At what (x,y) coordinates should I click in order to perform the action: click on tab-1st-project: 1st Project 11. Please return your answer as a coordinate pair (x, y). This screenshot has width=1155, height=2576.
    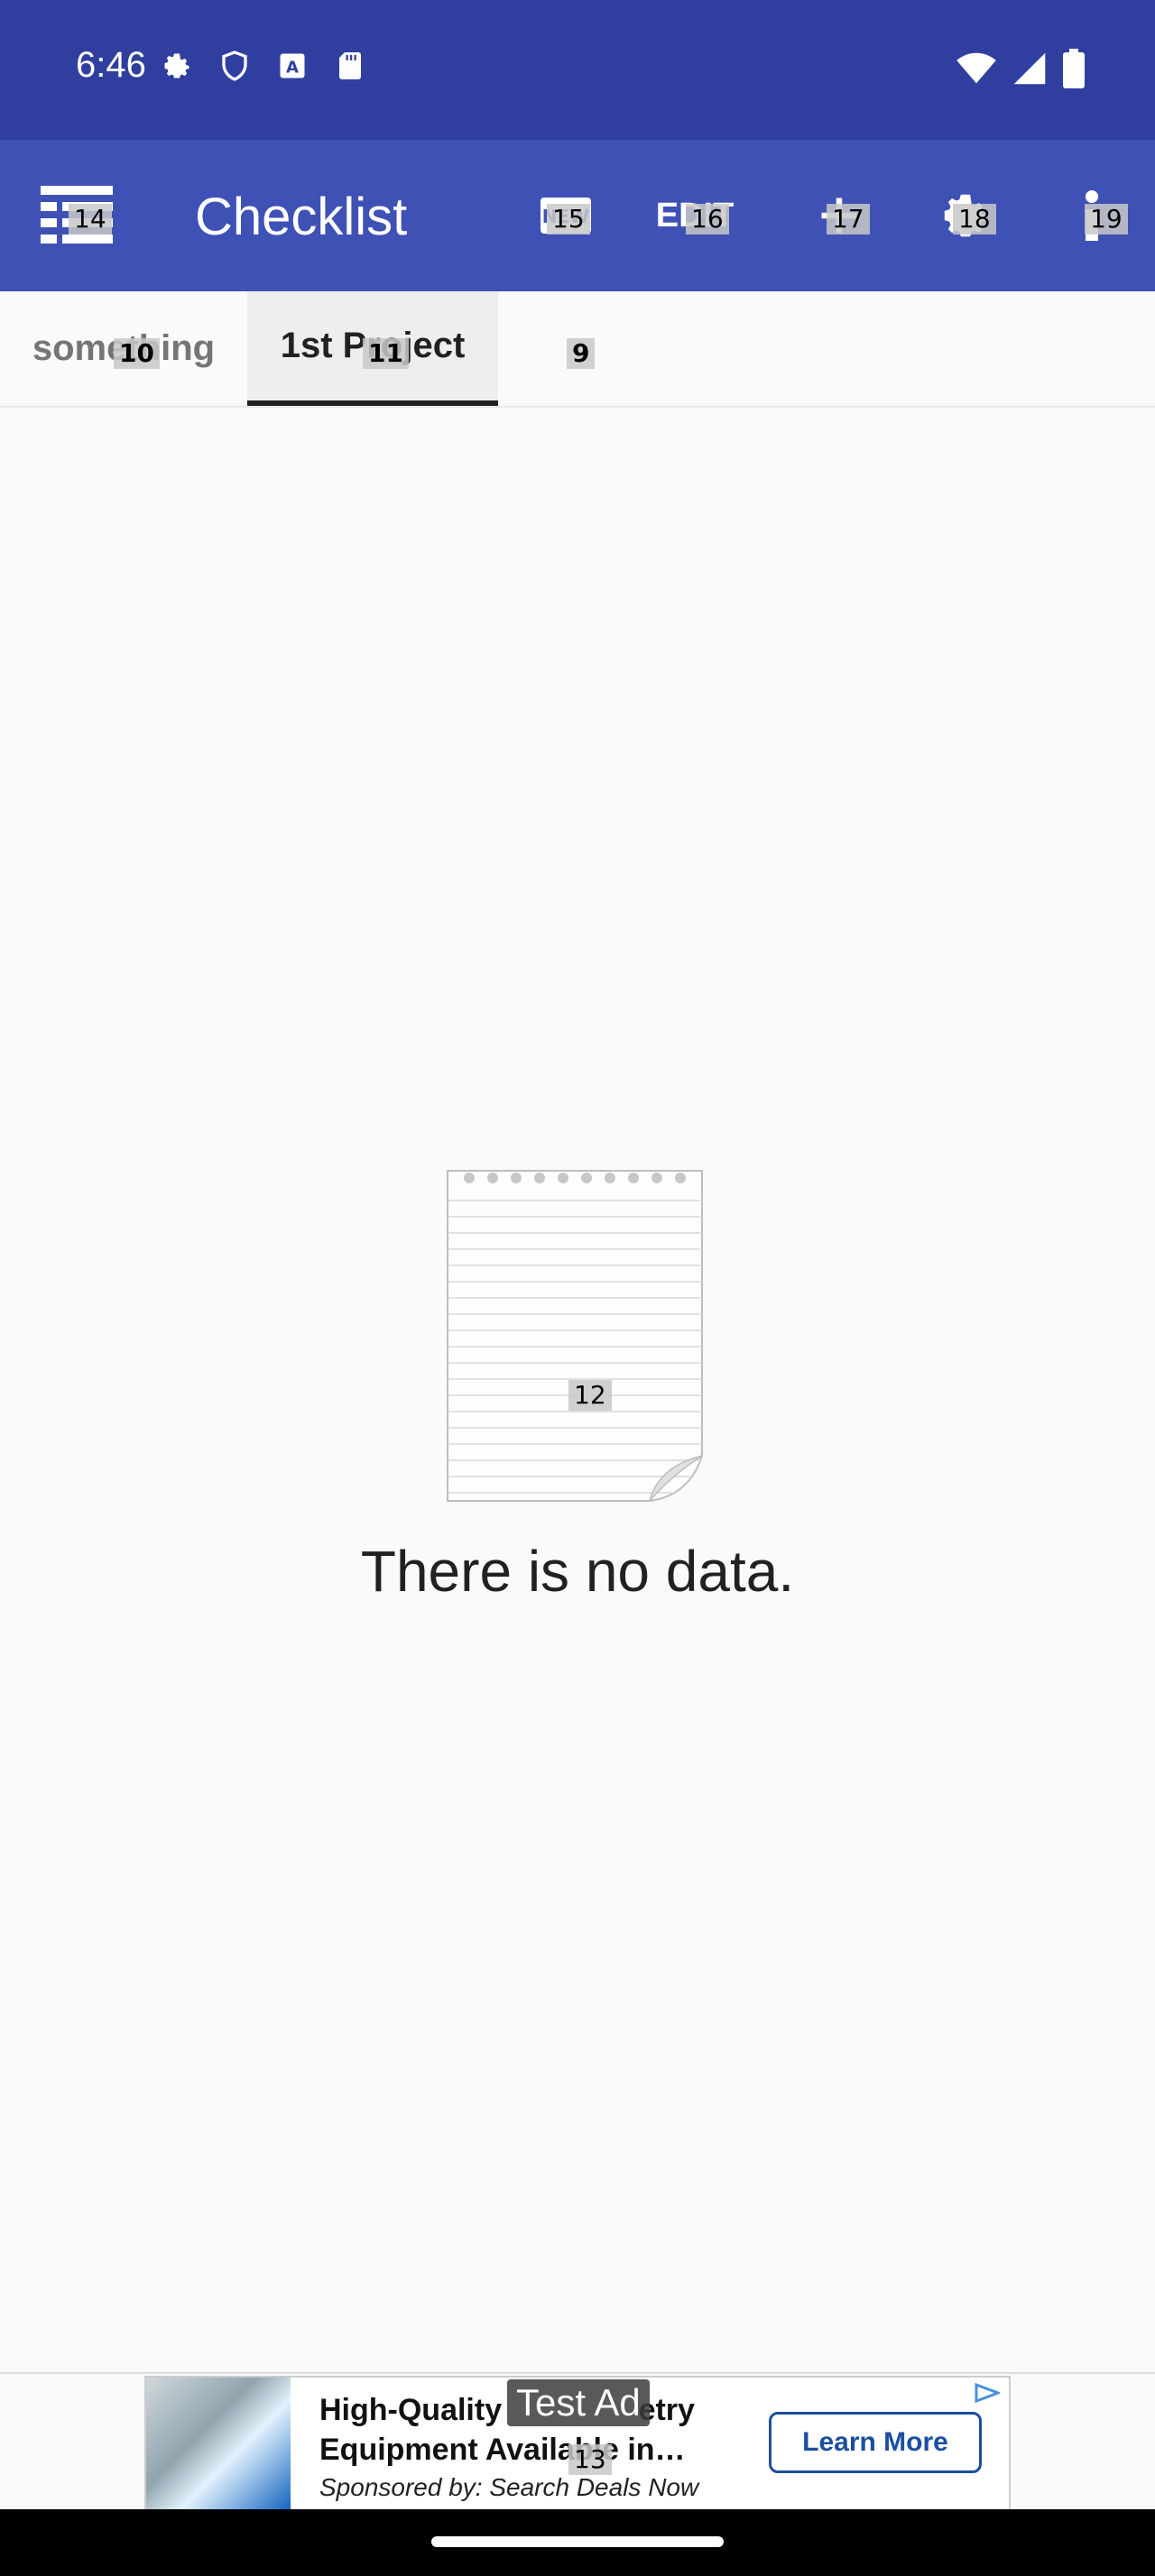
    Looking at the image, I should click on (372, 348).